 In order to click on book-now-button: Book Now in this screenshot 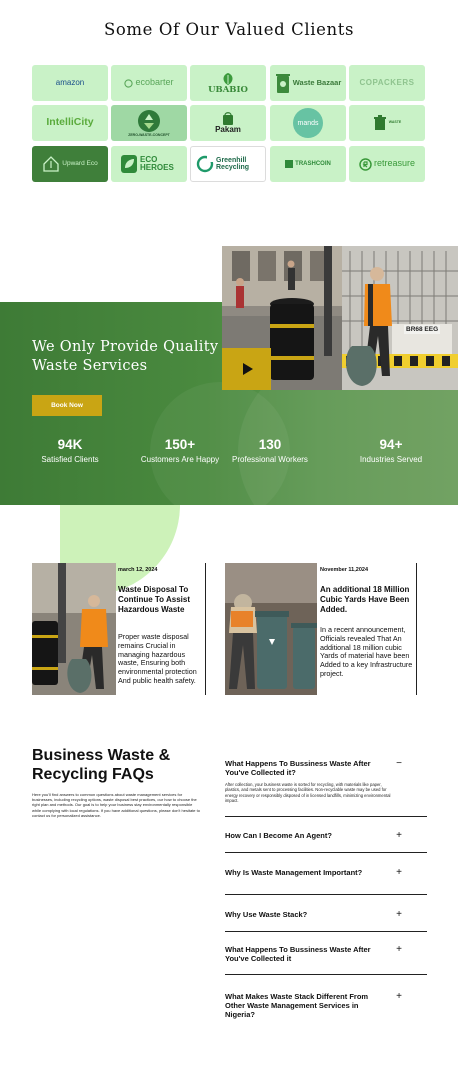, I will do `click(67, 405)`.